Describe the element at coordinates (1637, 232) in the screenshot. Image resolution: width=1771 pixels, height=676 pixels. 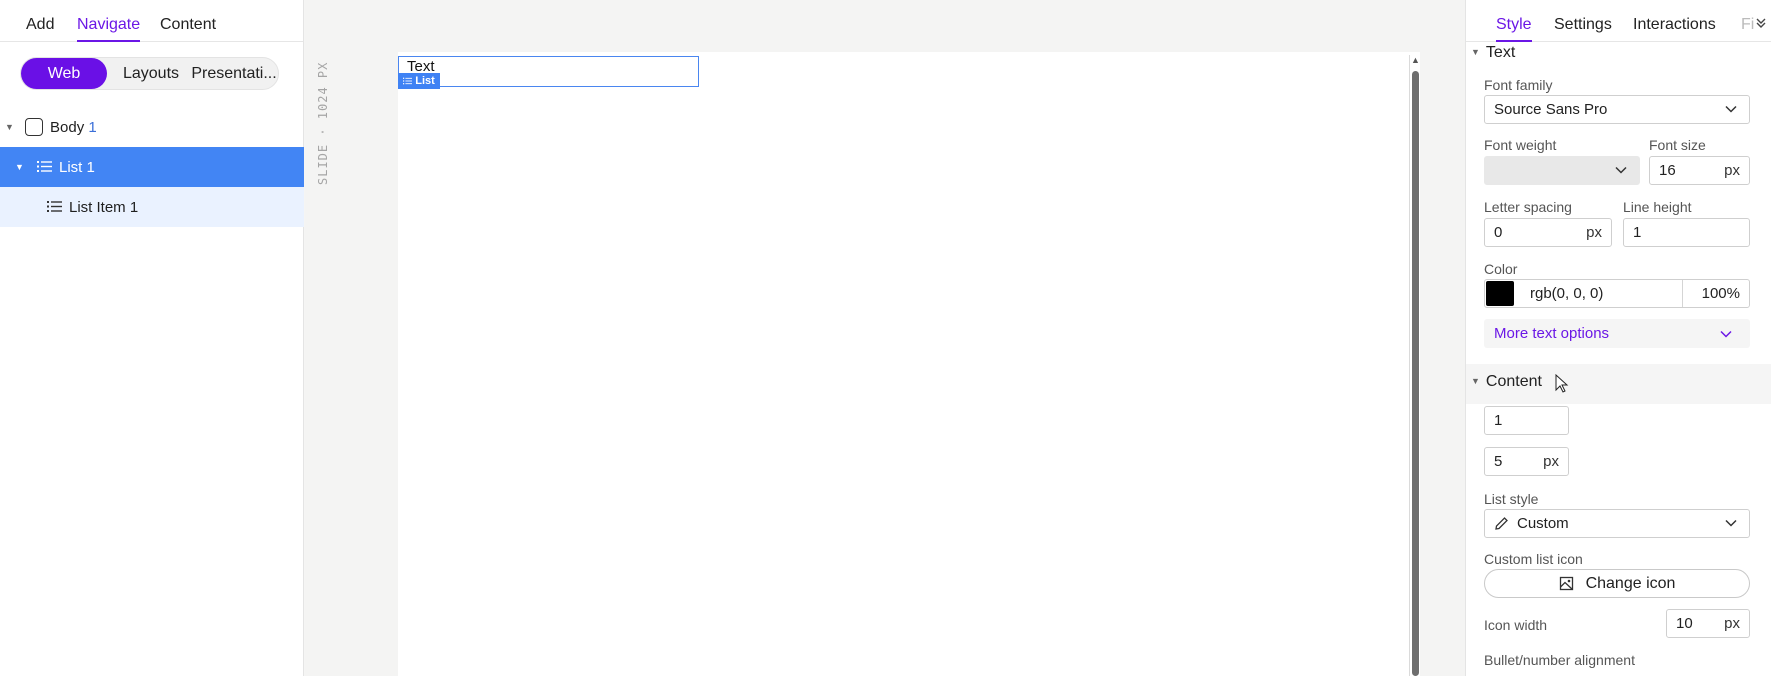
I see `line-height-value: 1` at that location.